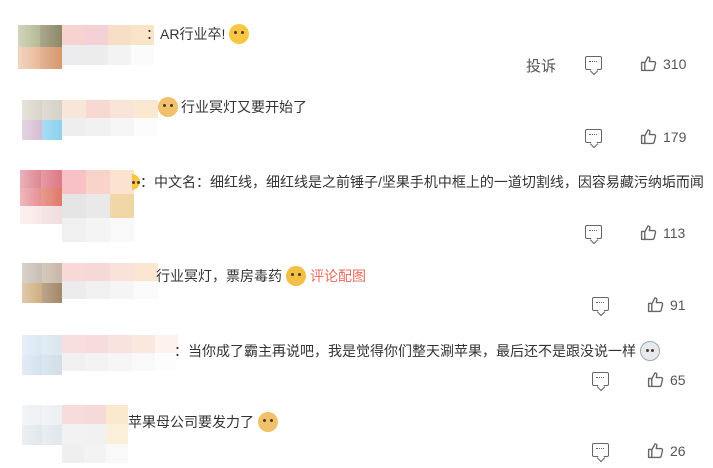  I want to click on comment-text: 苹果母公司要发力了, so click(191, 422).